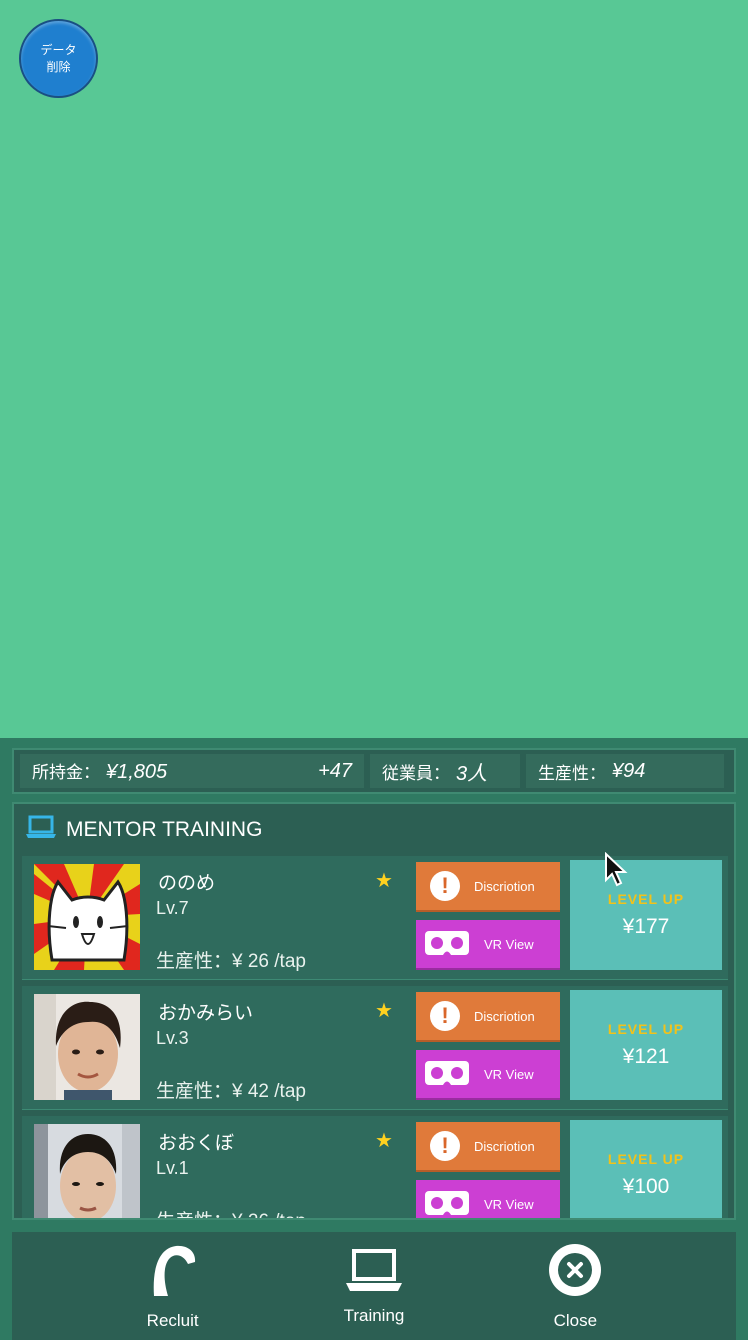 This screenshot has height=1340, width=748. Describe the element at coordinates (374, 1315) in the screenshot. I see `training-label: Training` at that location.